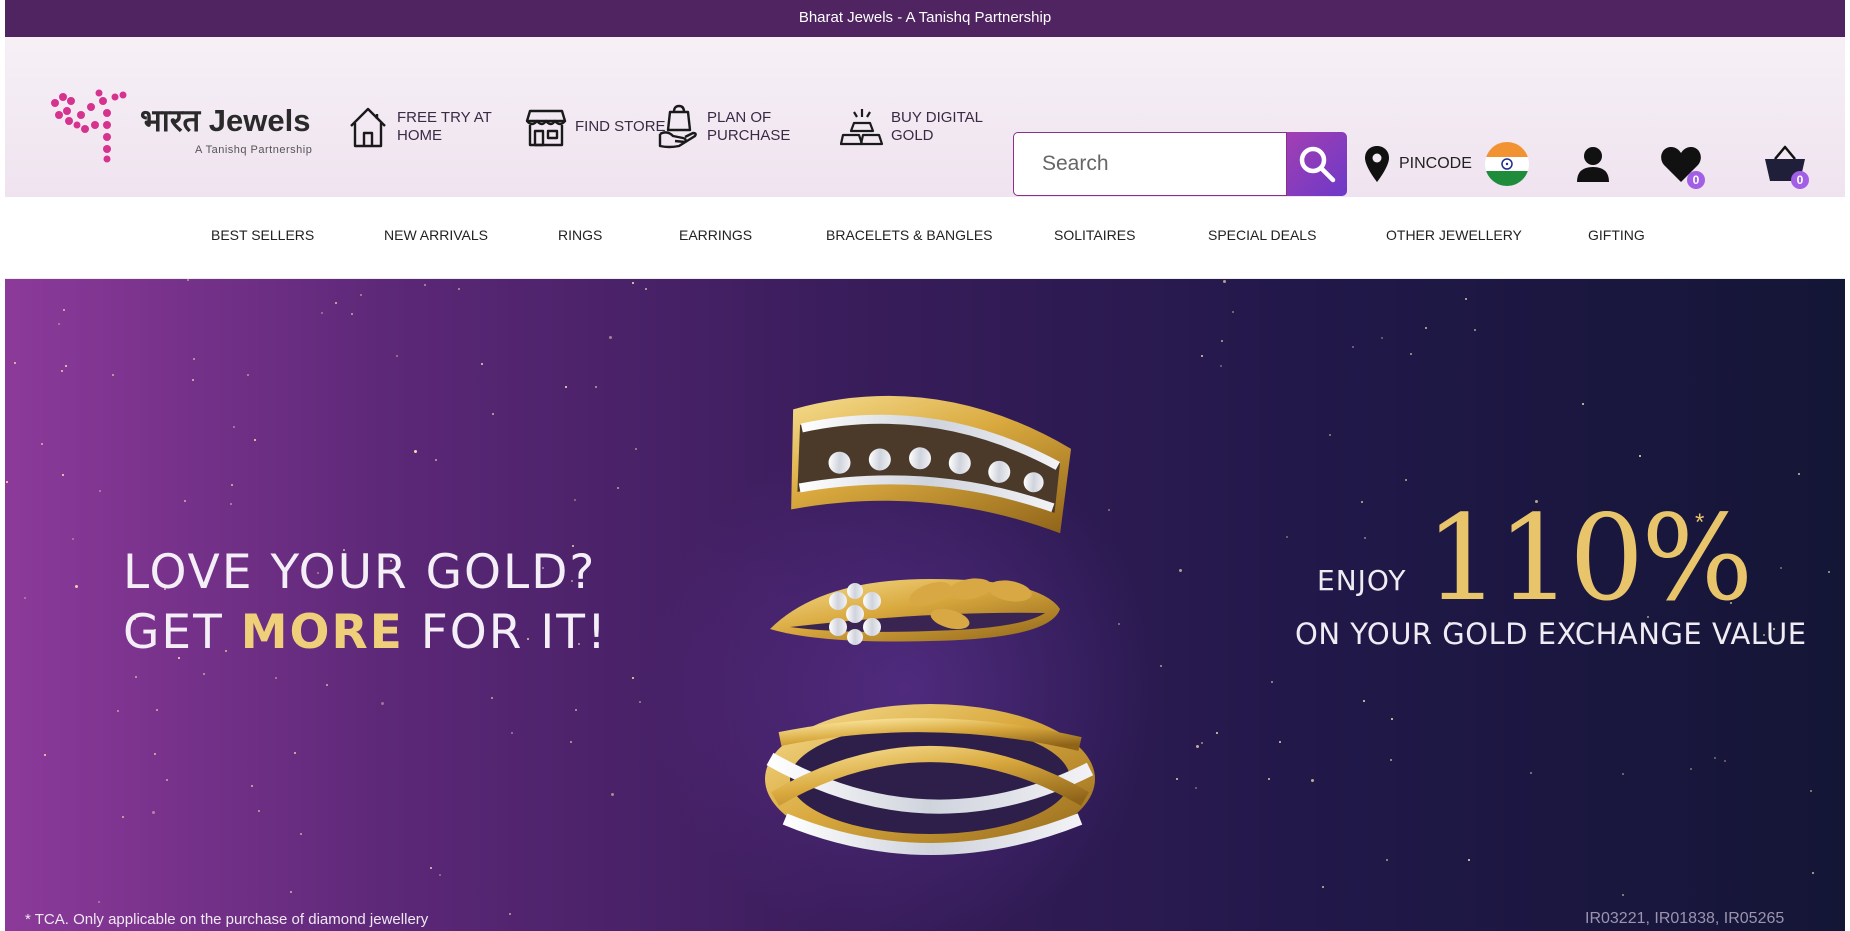  I want to click on wishlist-count-badge: 0, so click(1696, 180).